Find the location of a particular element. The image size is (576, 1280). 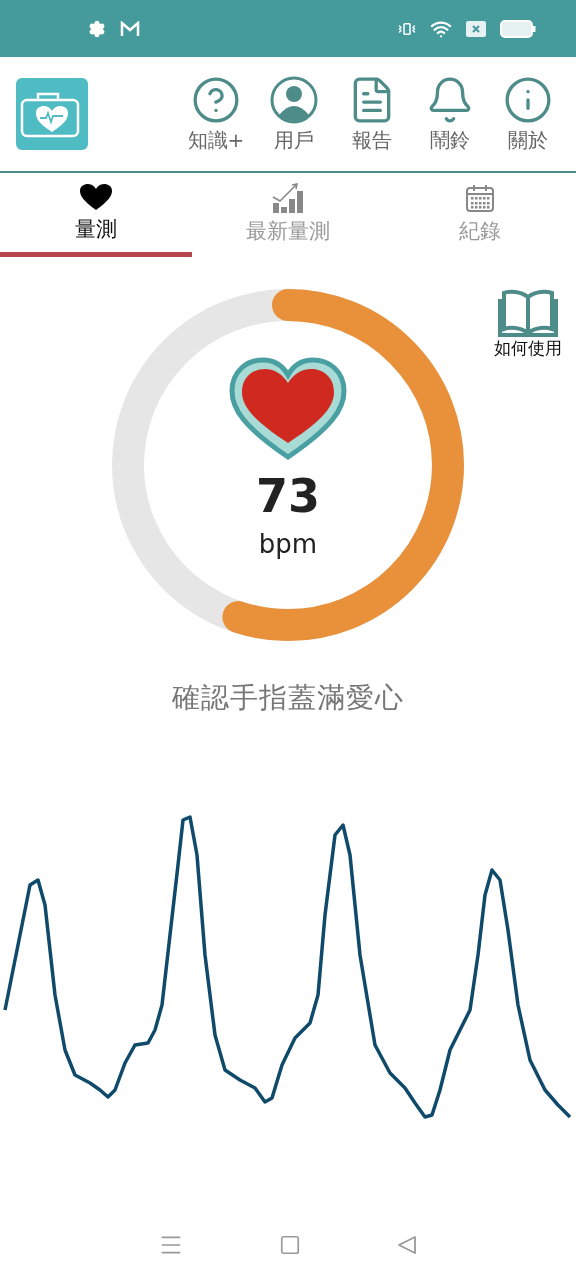

calendar-icon is located at coordinates (480, 198).